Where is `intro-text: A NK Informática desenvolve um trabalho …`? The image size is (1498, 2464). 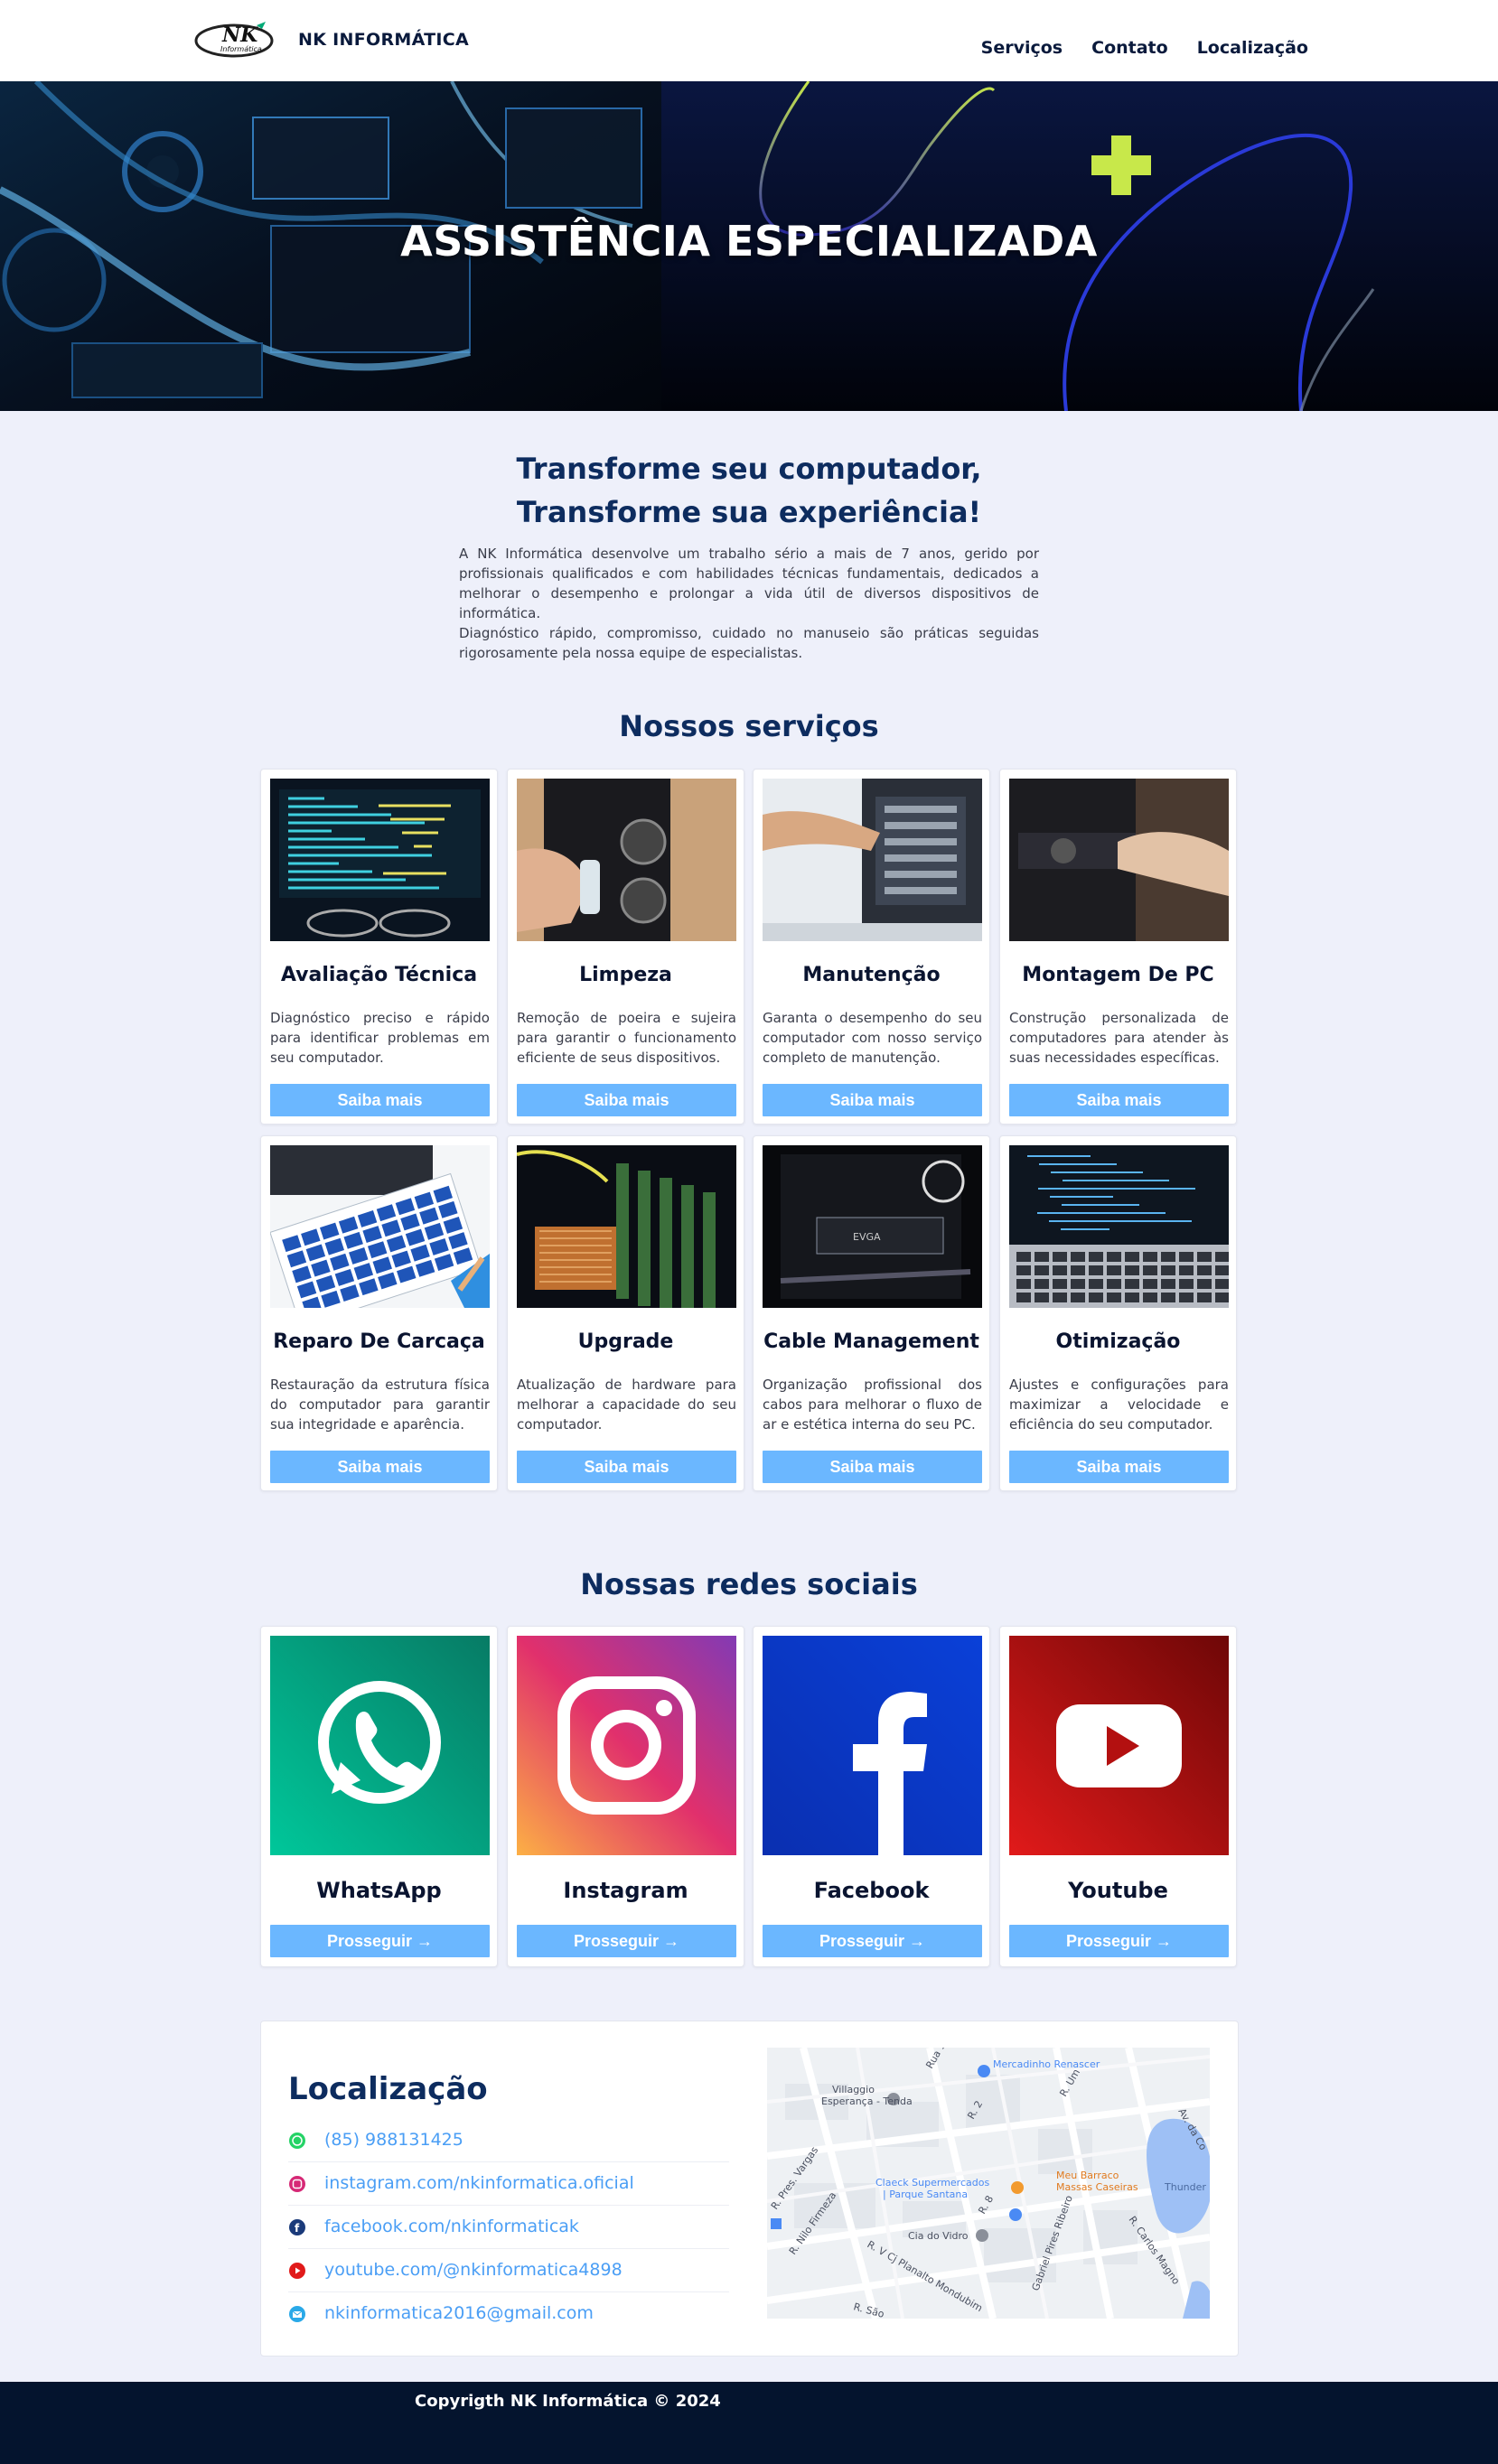
intro-text: A NK Informática desenvolve um trabalho … is located at coordinates (749, 603).